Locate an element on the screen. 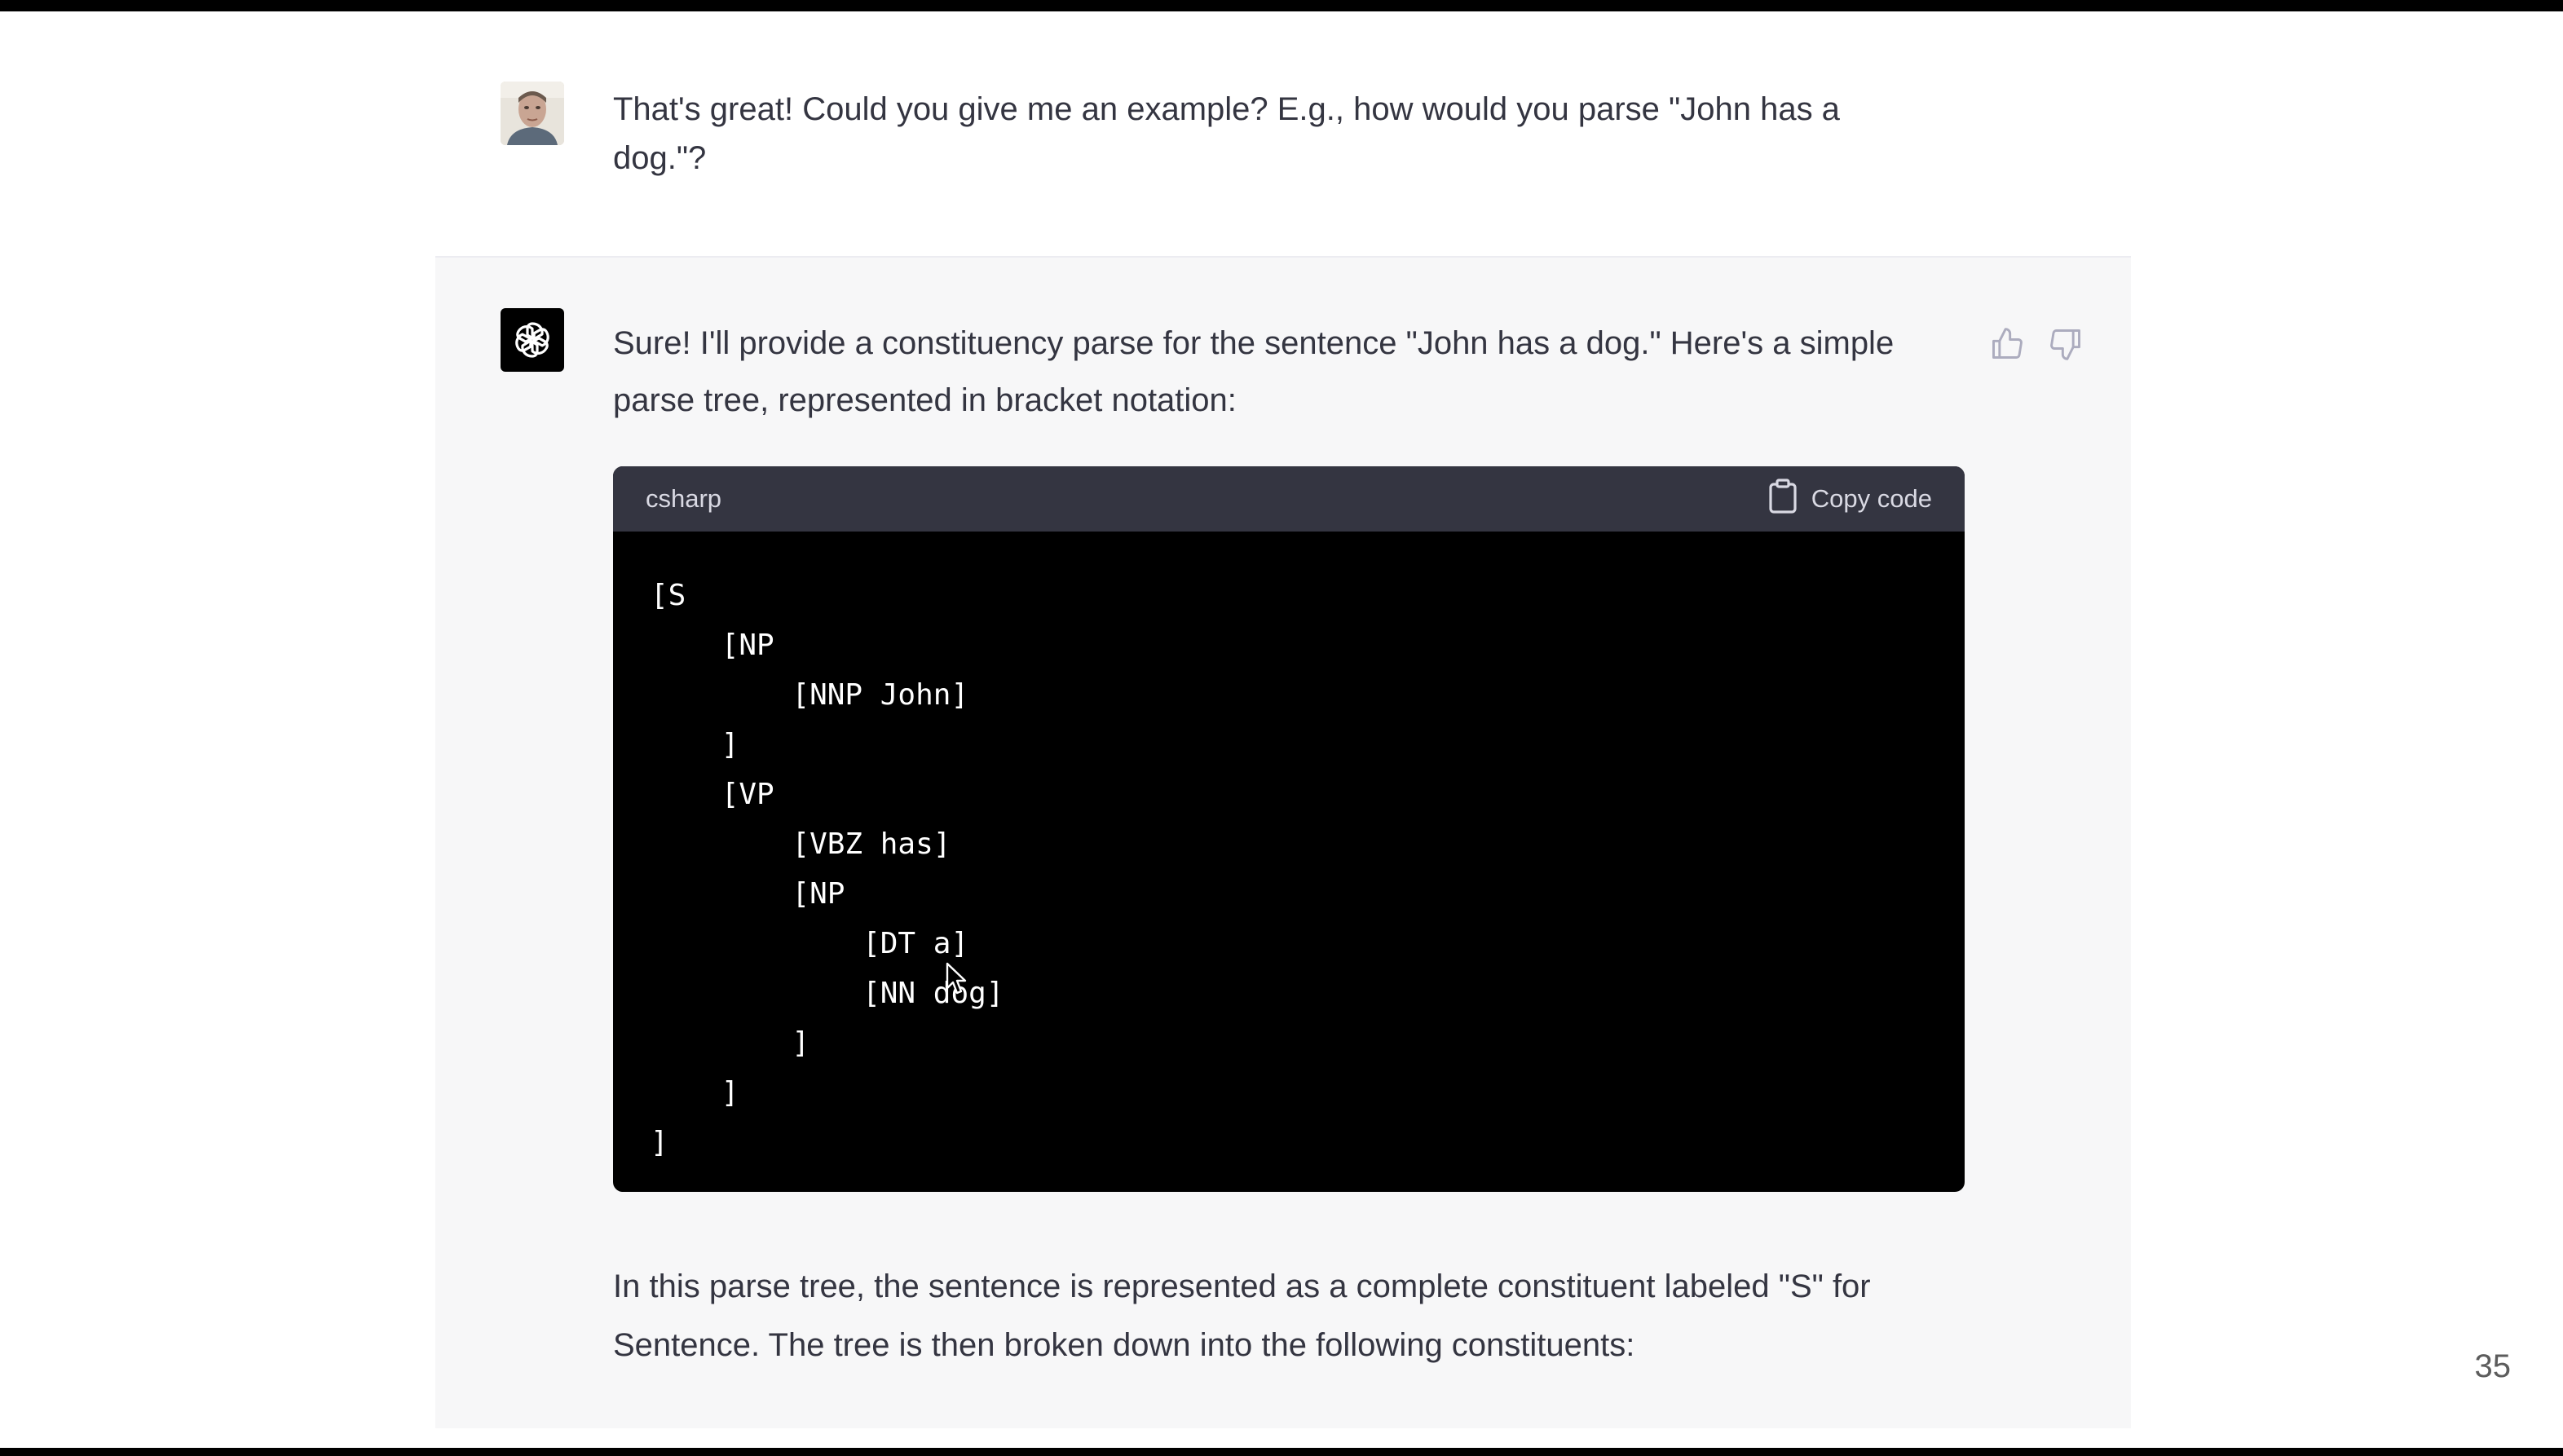 Image resolution: width=2563 pixels, height=1456 pixels. thumbs-down-icon is located at coordinates (2066, 344).